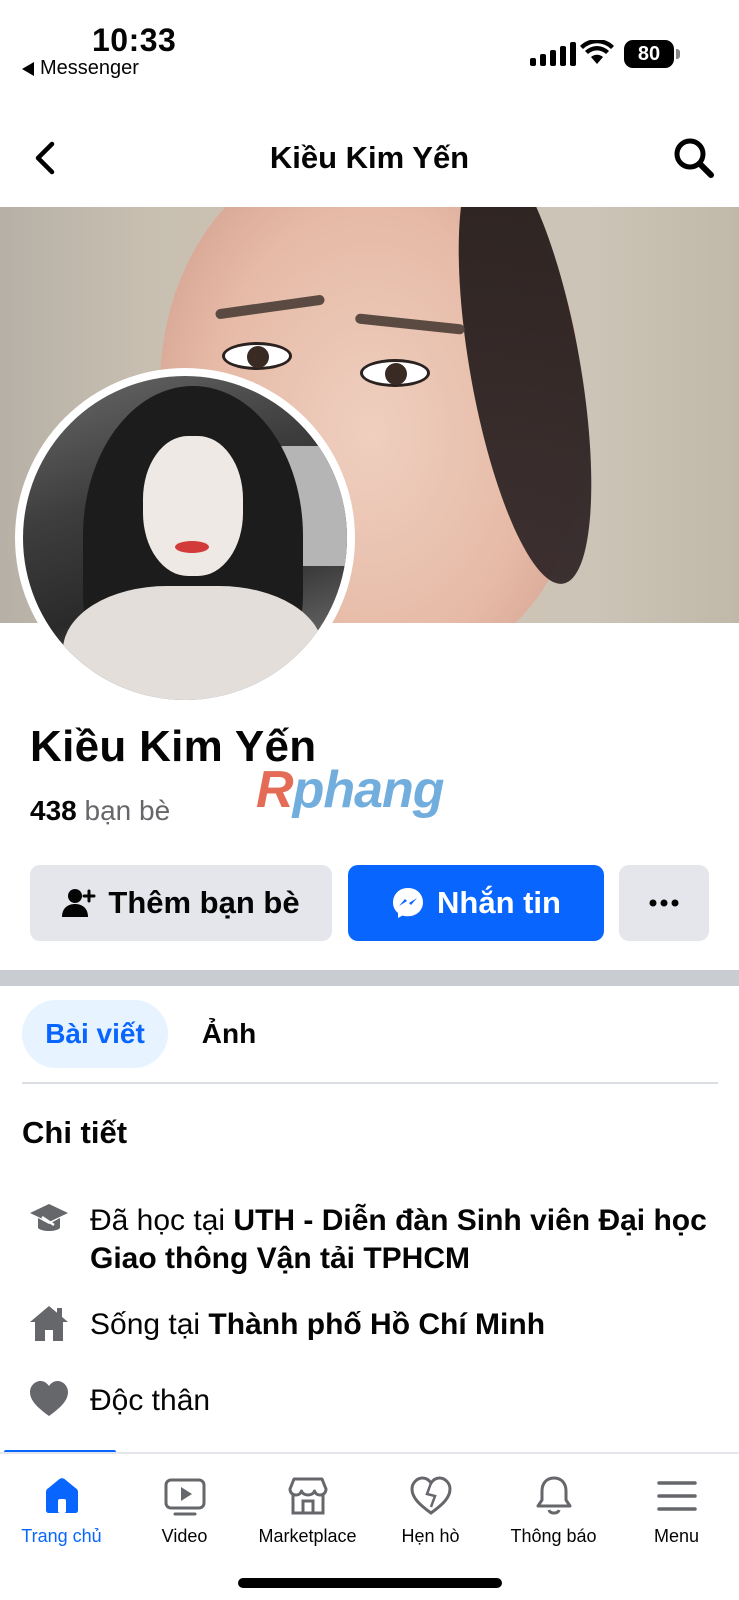 Image resolution: width=739 pixels, height=1600 pixels. What do you see at coordinates (369, 50) in the screenshot?
I see `status-bar: 10:33 Messenger 80` at bounding box center [369, 50].